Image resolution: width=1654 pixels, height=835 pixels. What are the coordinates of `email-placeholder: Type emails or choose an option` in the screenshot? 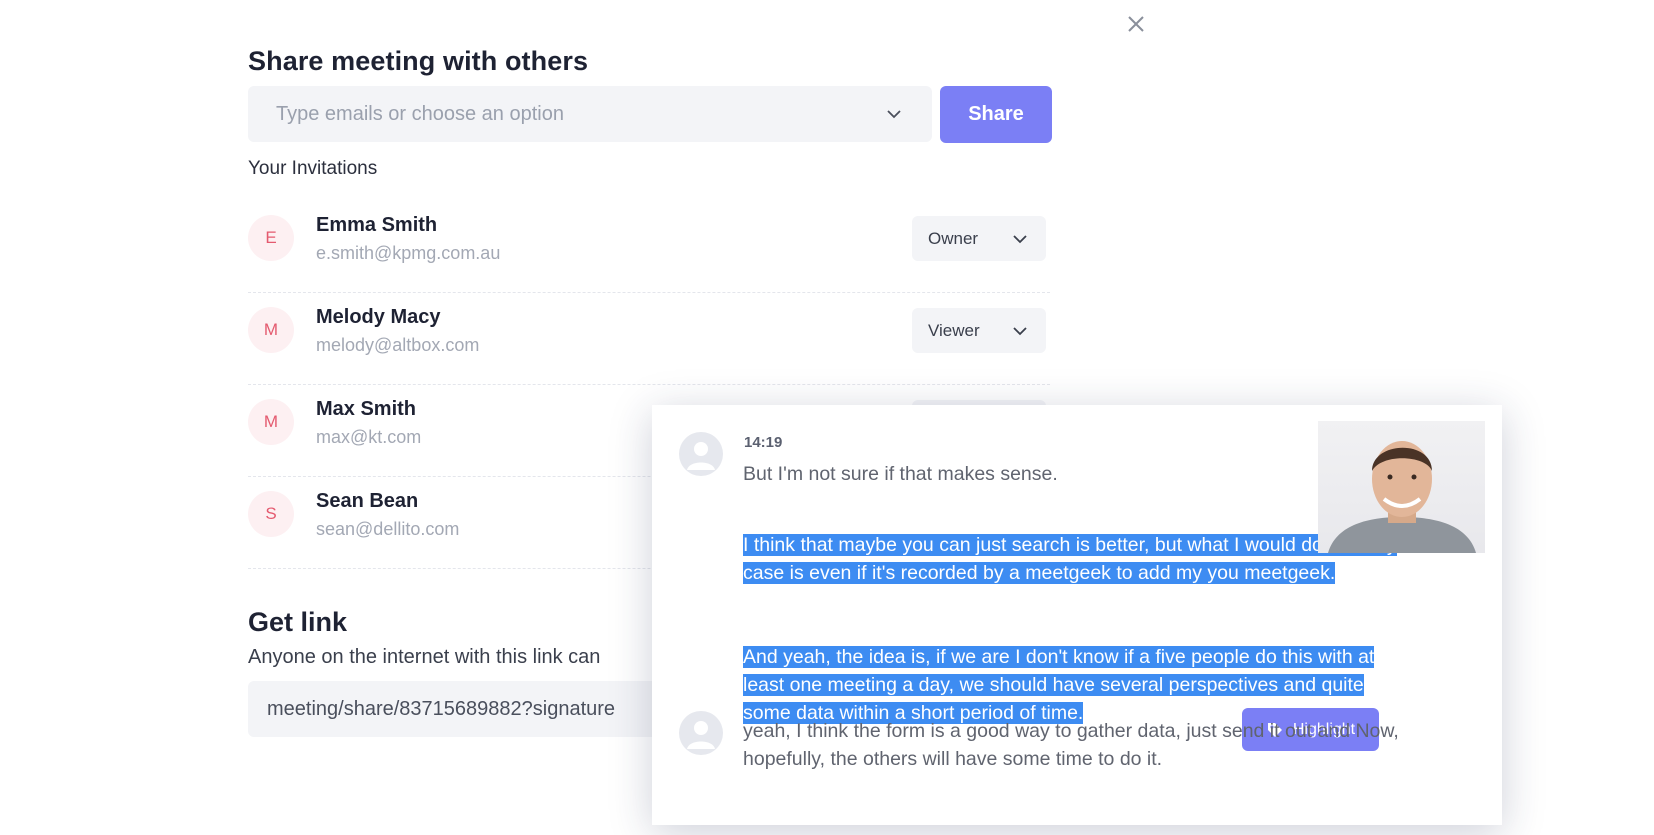 It's located at (420, 113).